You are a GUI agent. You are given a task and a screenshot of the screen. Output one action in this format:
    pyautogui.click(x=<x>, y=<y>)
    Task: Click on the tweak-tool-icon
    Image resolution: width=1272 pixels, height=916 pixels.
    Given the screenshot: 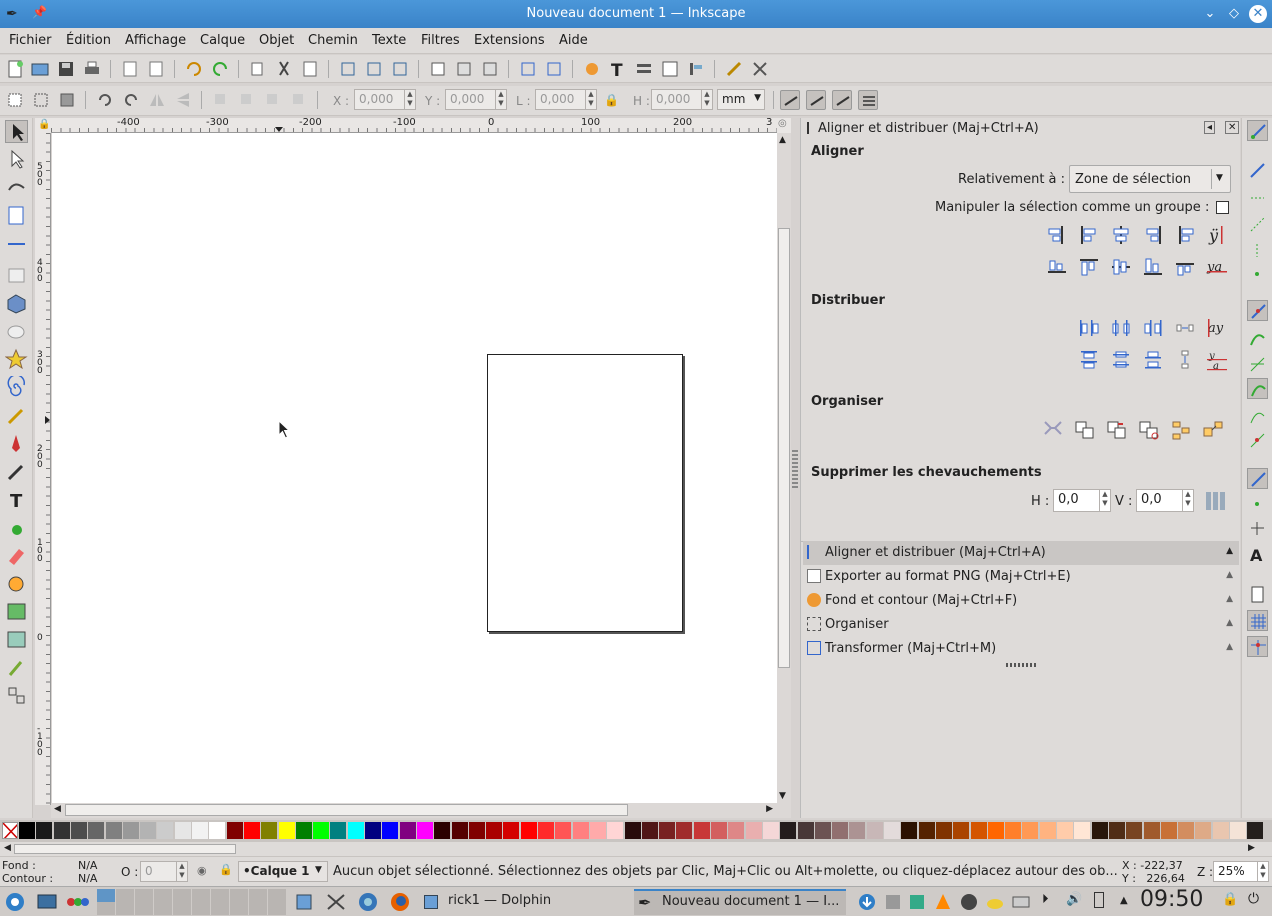 What is the action you would take?
    pyautogui.click(x=16, y=187)
    